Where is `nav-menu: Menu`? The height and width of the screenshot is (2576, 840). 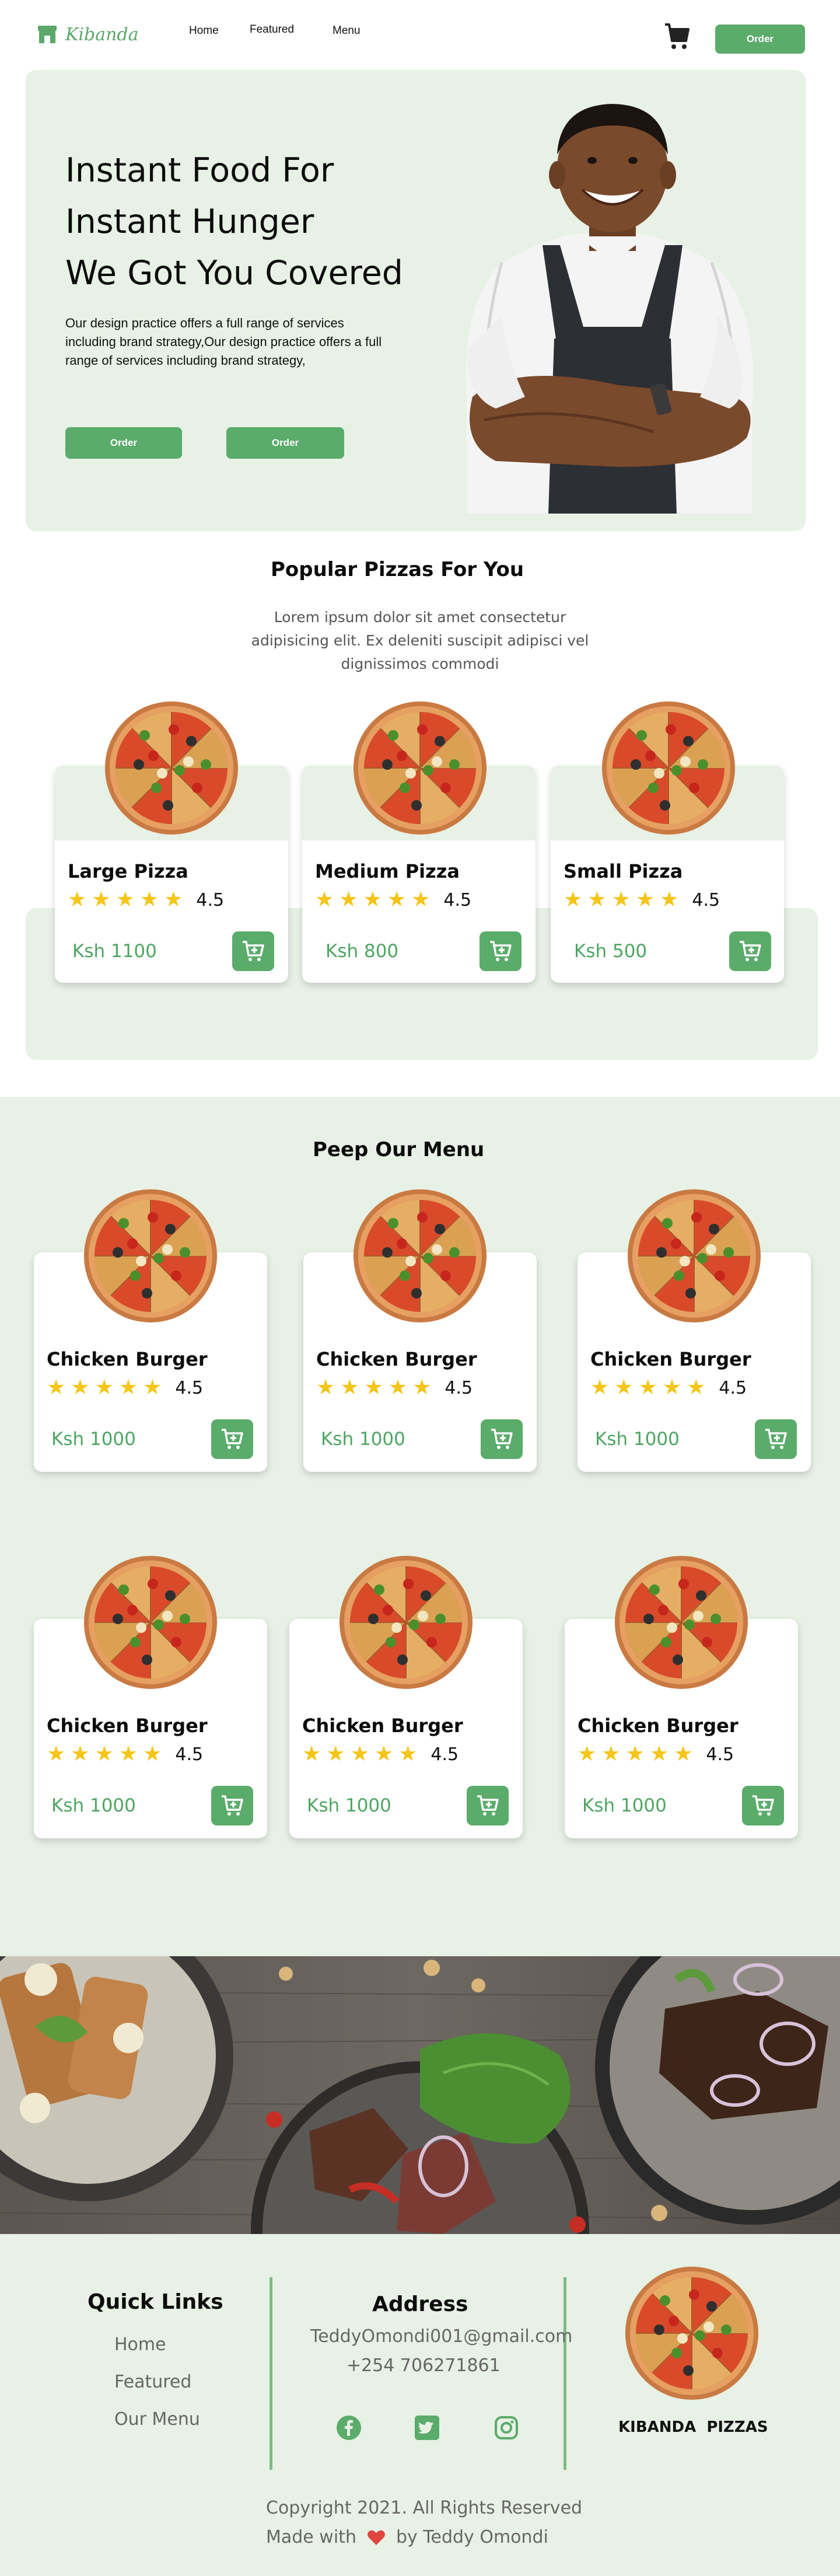
nav-menu: Menu is located at coordinates (346, 31).